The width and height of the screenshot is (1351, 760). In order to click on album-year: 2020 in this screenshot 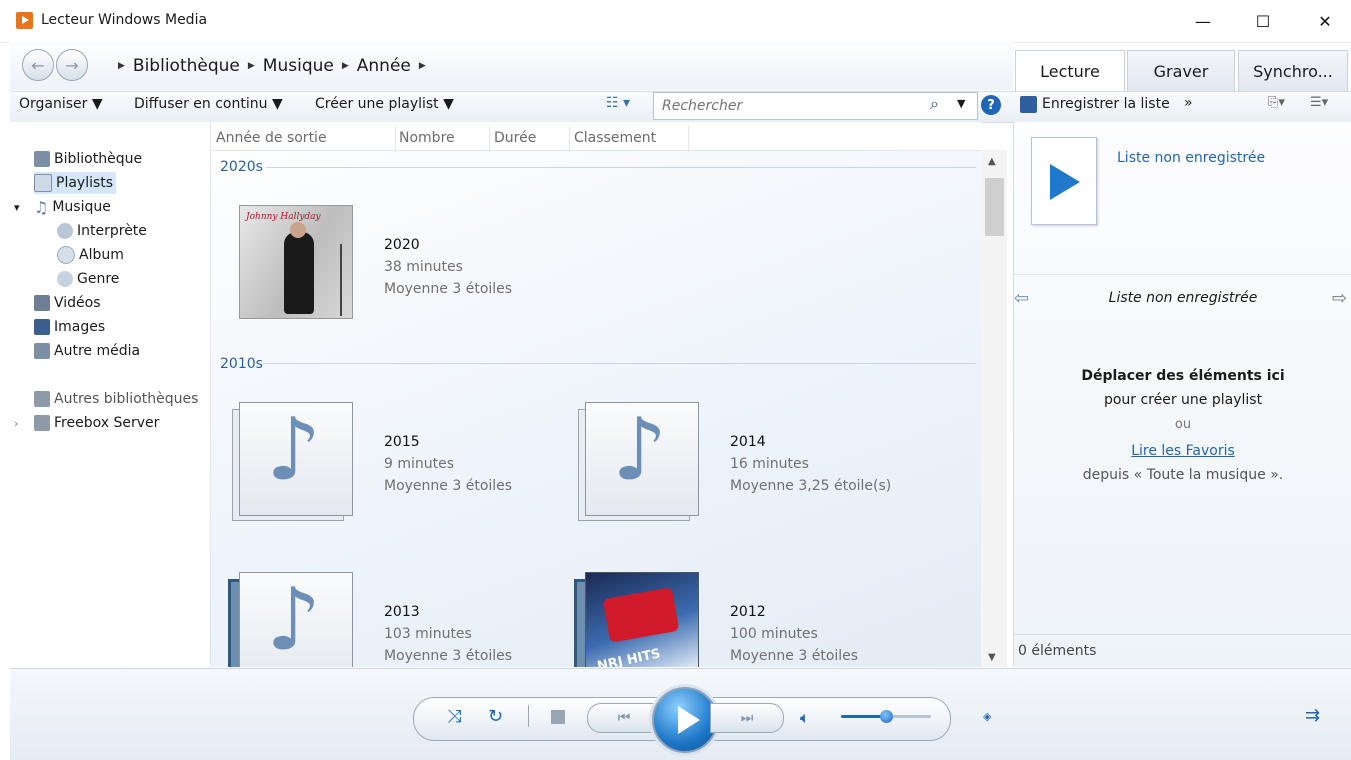, I will do `click(402, 245)`.